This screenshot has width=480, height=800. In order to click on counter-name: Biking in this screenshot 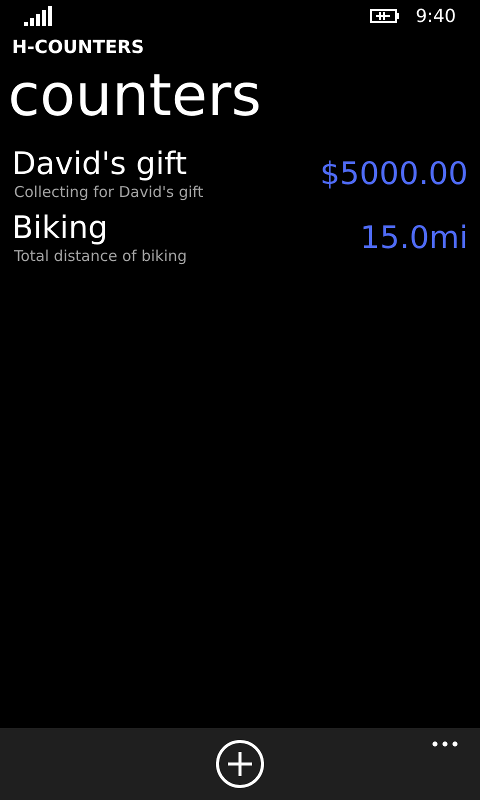, I will do `click(60, 228)`.